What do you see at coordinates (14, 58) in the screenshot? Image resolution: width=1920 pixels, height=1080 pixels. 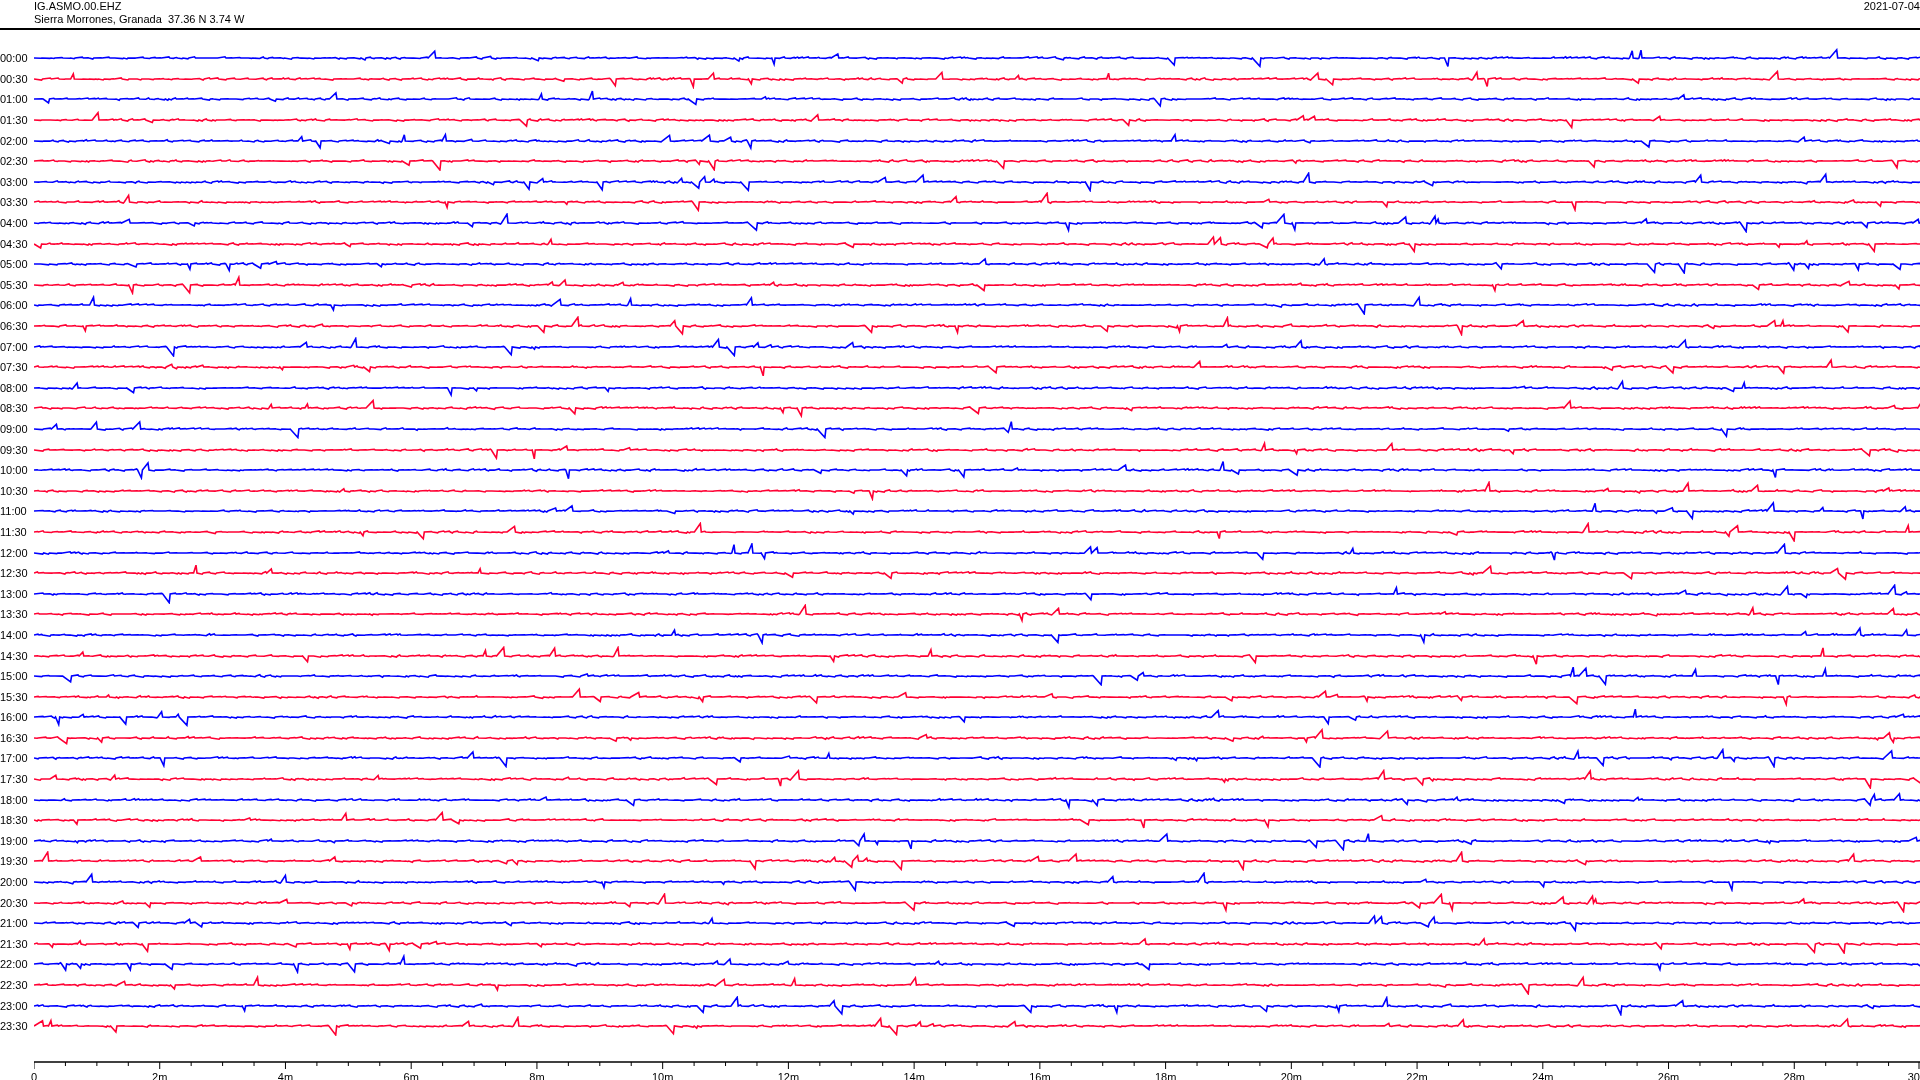 I see `row-time-label: 00:00` at bounding box center [14, 58].